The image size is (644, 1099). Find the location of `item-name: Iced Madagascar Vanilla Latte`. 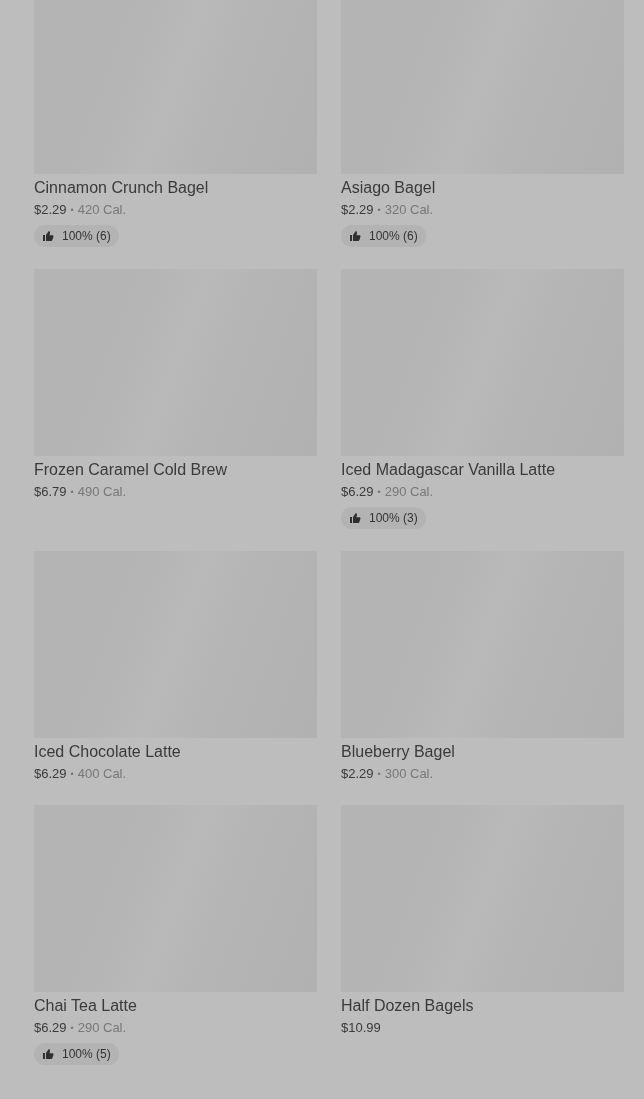

item-name: Iced Madagascar Vanilla Latte is located at coordinates (449, 470).